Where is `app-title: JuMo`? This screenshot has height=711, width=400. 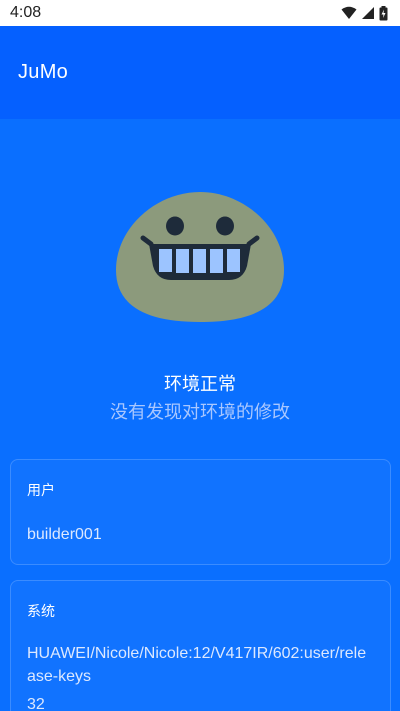 app-title: JuMo is located at coordinates (43, 72).